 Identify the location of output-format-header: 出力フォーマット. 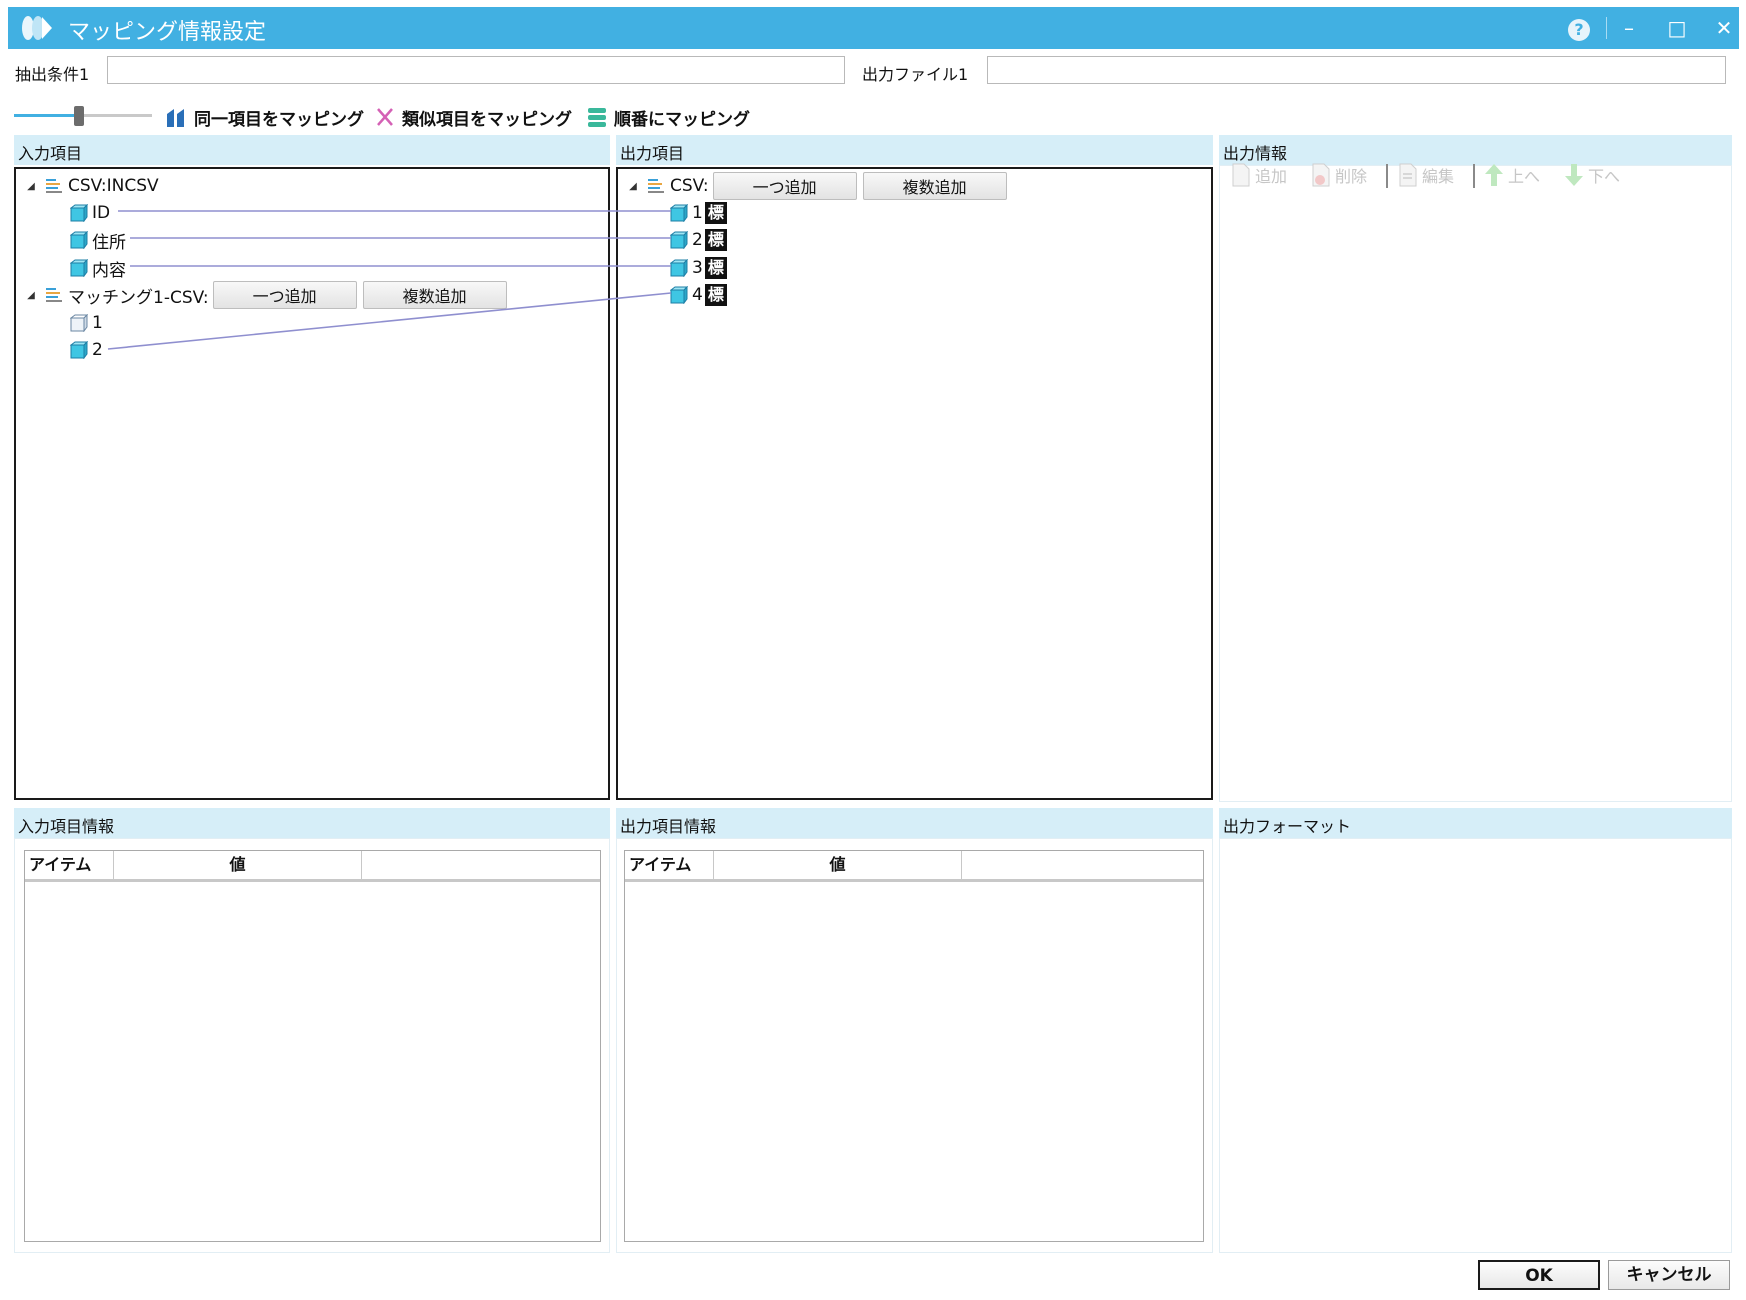
(1475, 823).